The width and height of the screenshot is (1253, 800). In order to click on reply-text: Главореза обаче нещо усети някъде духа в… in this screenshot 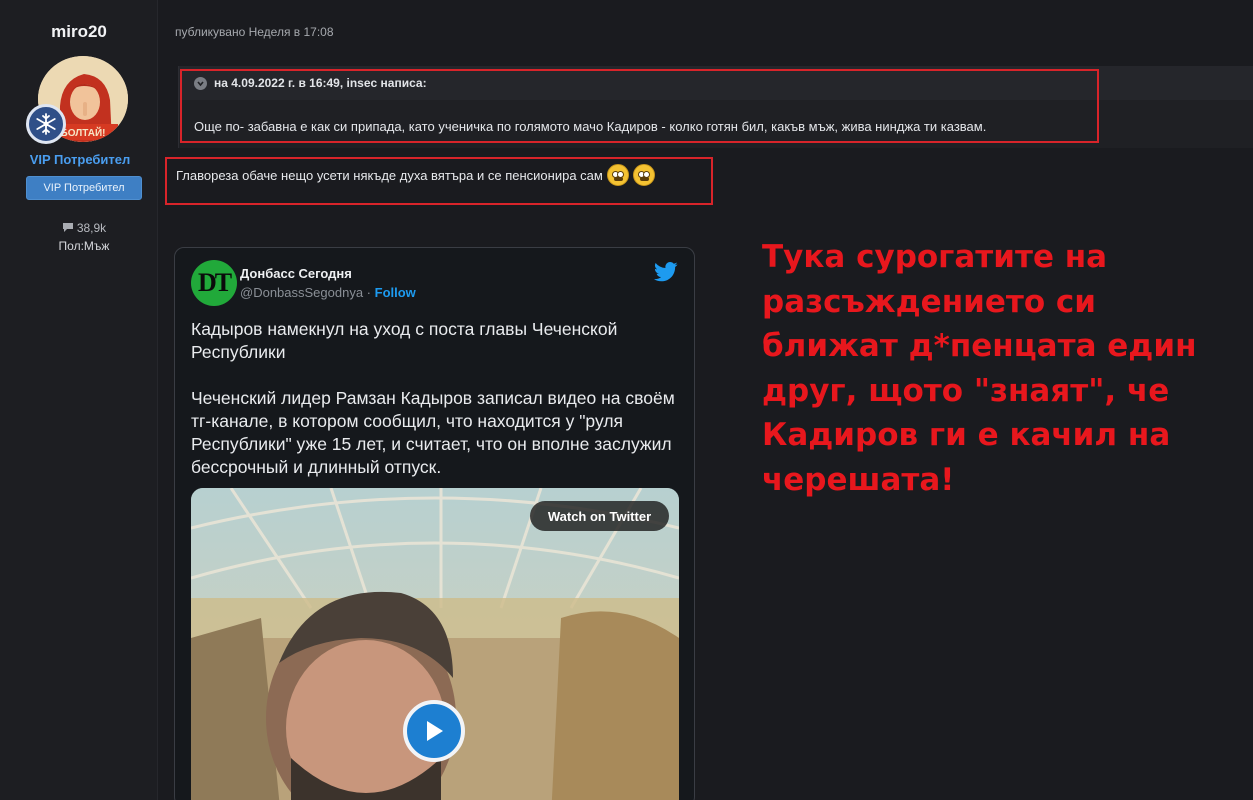, I will do `click(389, 175)`.